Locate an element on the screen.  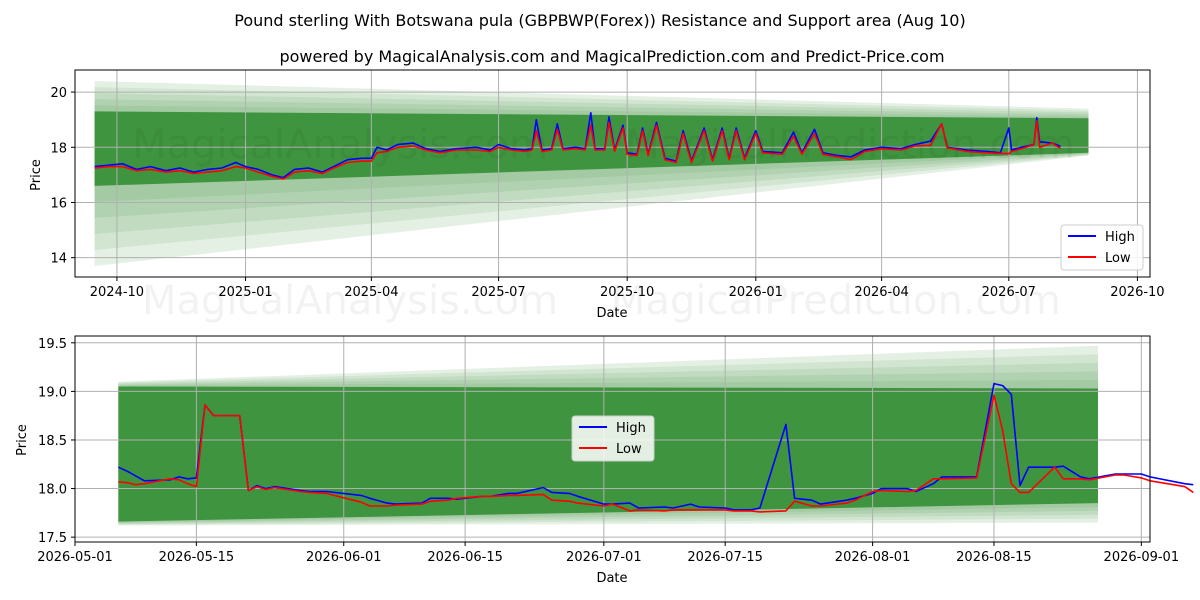
legend-top-low-label: Low is located at coordinates (1118, 258).